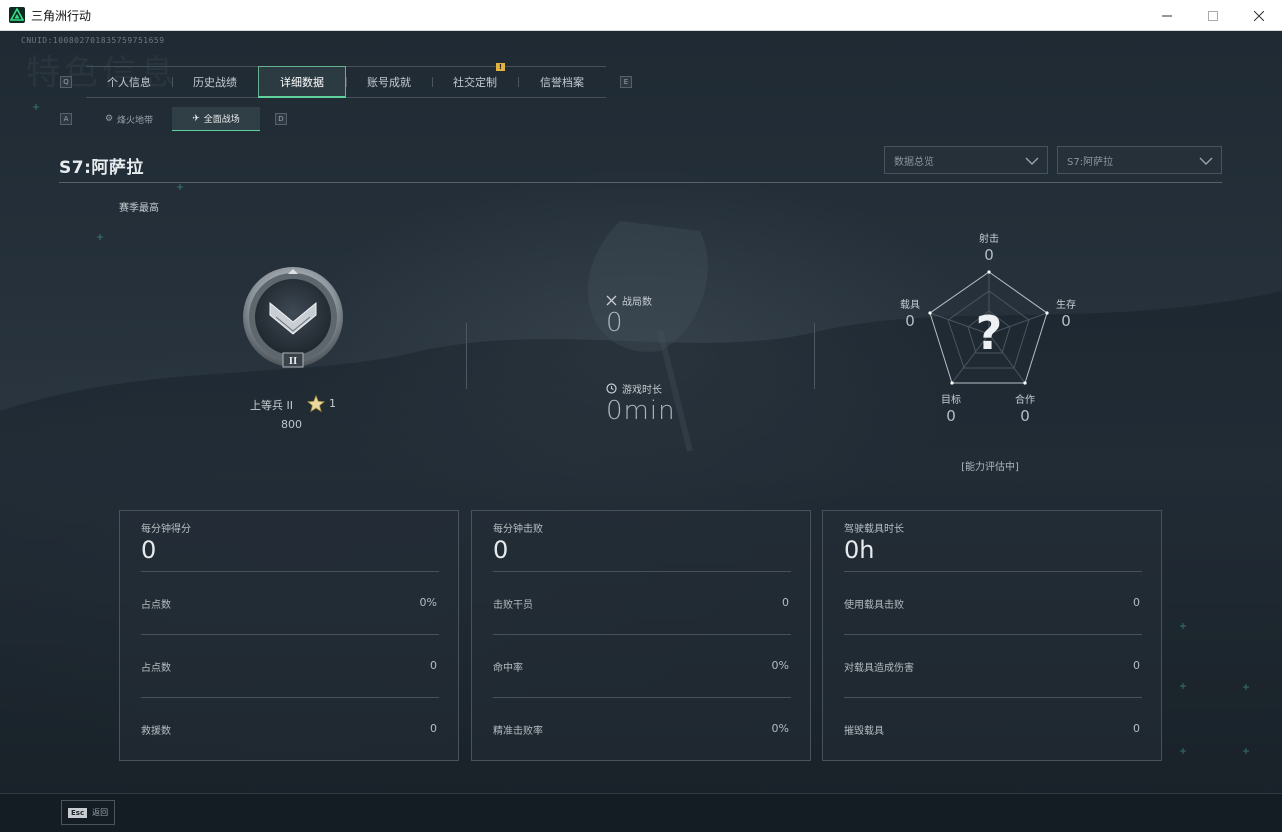 The width and height of the screenshot is (1282, 832). Describe the element at coordinates (1206, 161) in the screenshot. I see `chevron-down-icon` at that location.